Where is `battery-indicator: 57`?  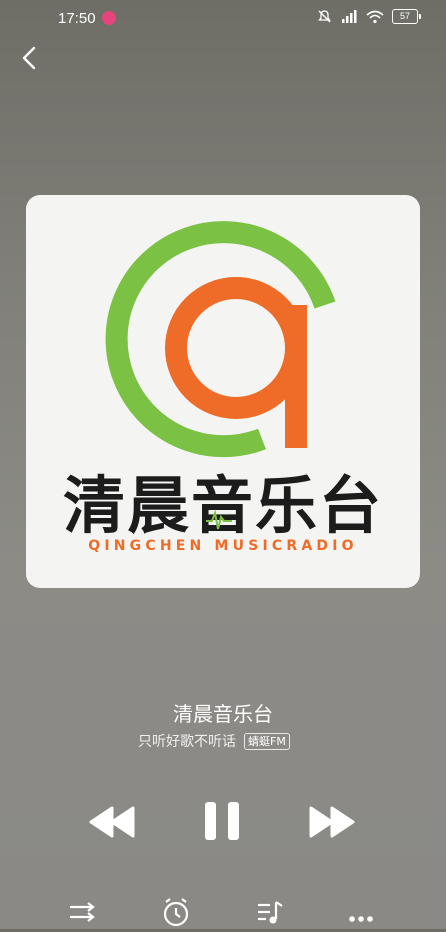 battery-indicator: 57 is located at coordinates (406, 16).